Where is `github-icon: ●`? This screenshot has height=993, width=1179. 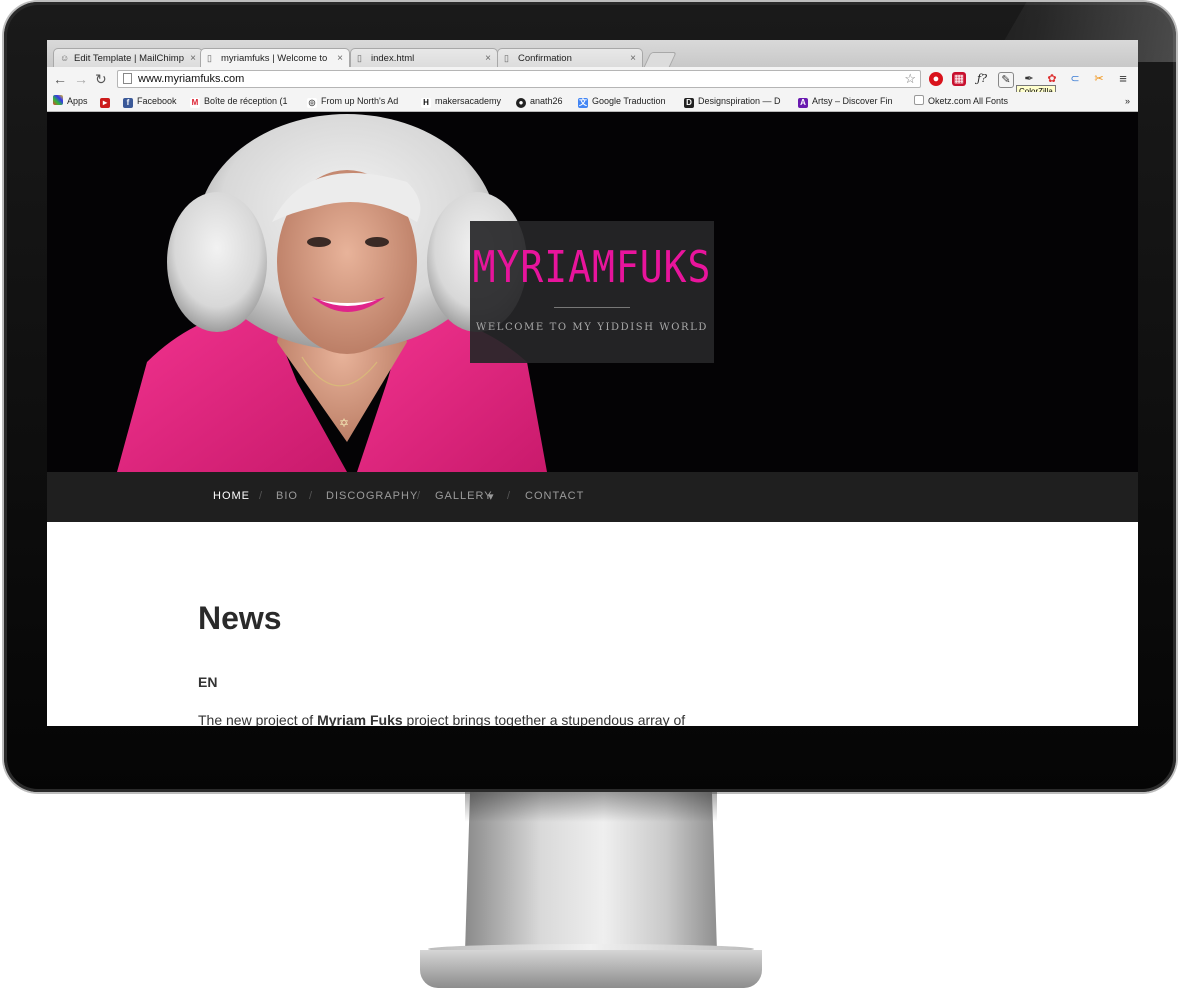
github-icon: ● is located at coordinates (521, 103).